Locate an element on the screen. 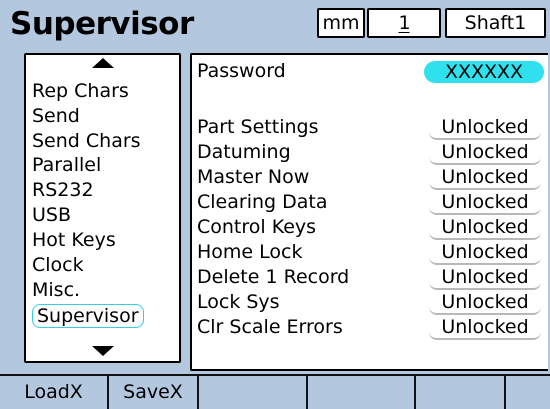  softkey-bar: LoadX SaveX is located at coordinates (275, 391).